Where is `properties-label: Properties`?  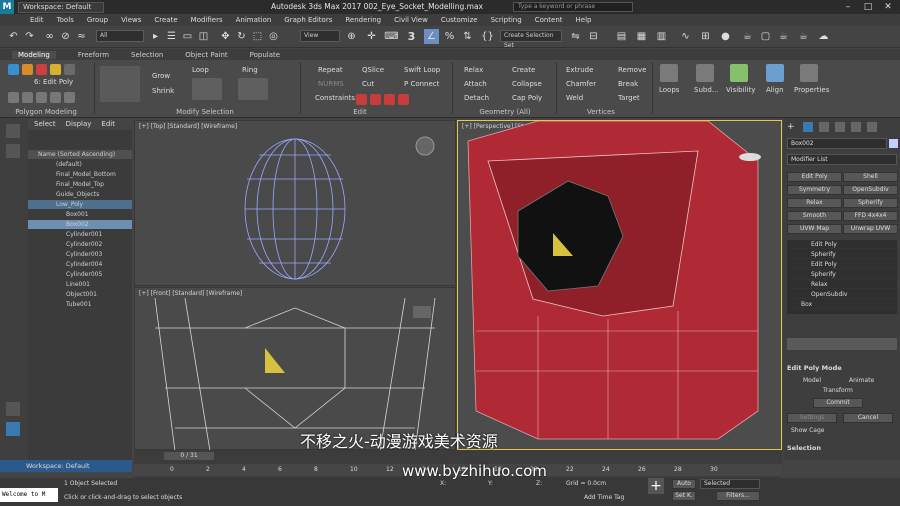 properties-label: Properties is located at coordinates (811, 90).